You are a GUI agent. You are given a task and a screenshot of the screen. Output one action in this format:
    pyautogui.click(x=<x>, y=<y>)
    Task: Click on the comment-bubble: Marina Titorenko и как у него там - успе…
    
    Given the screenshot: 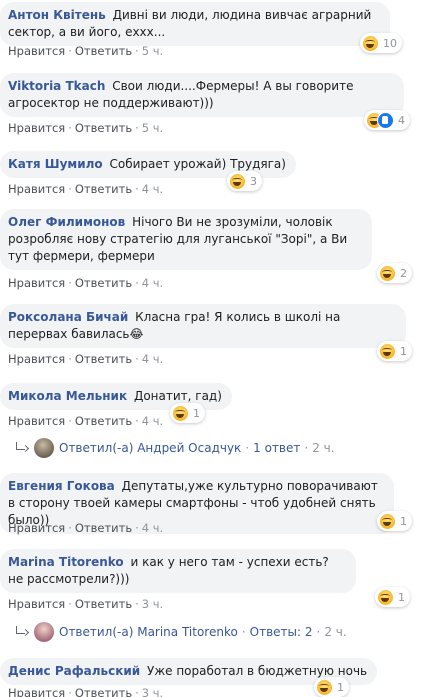 What is the action you would take?
    pyautogui.click(x=178, y=571)
    